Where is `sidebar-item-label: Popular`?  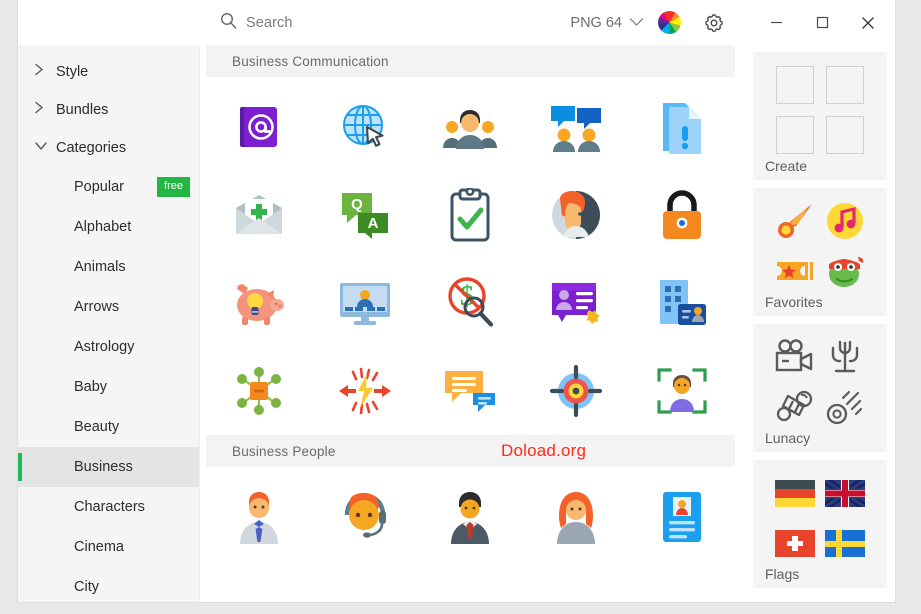
sidebar-item-label: Popular is located at coordinates (99, 187).